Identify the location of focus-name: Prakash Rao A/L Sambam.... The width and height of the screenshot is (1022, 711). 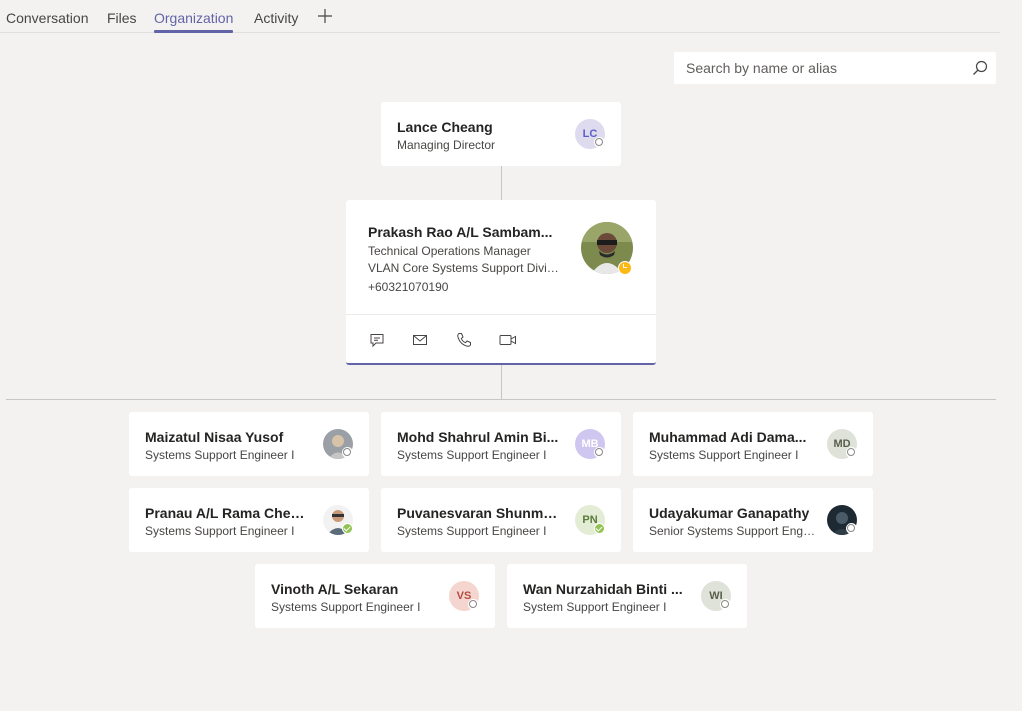
(460, 232).